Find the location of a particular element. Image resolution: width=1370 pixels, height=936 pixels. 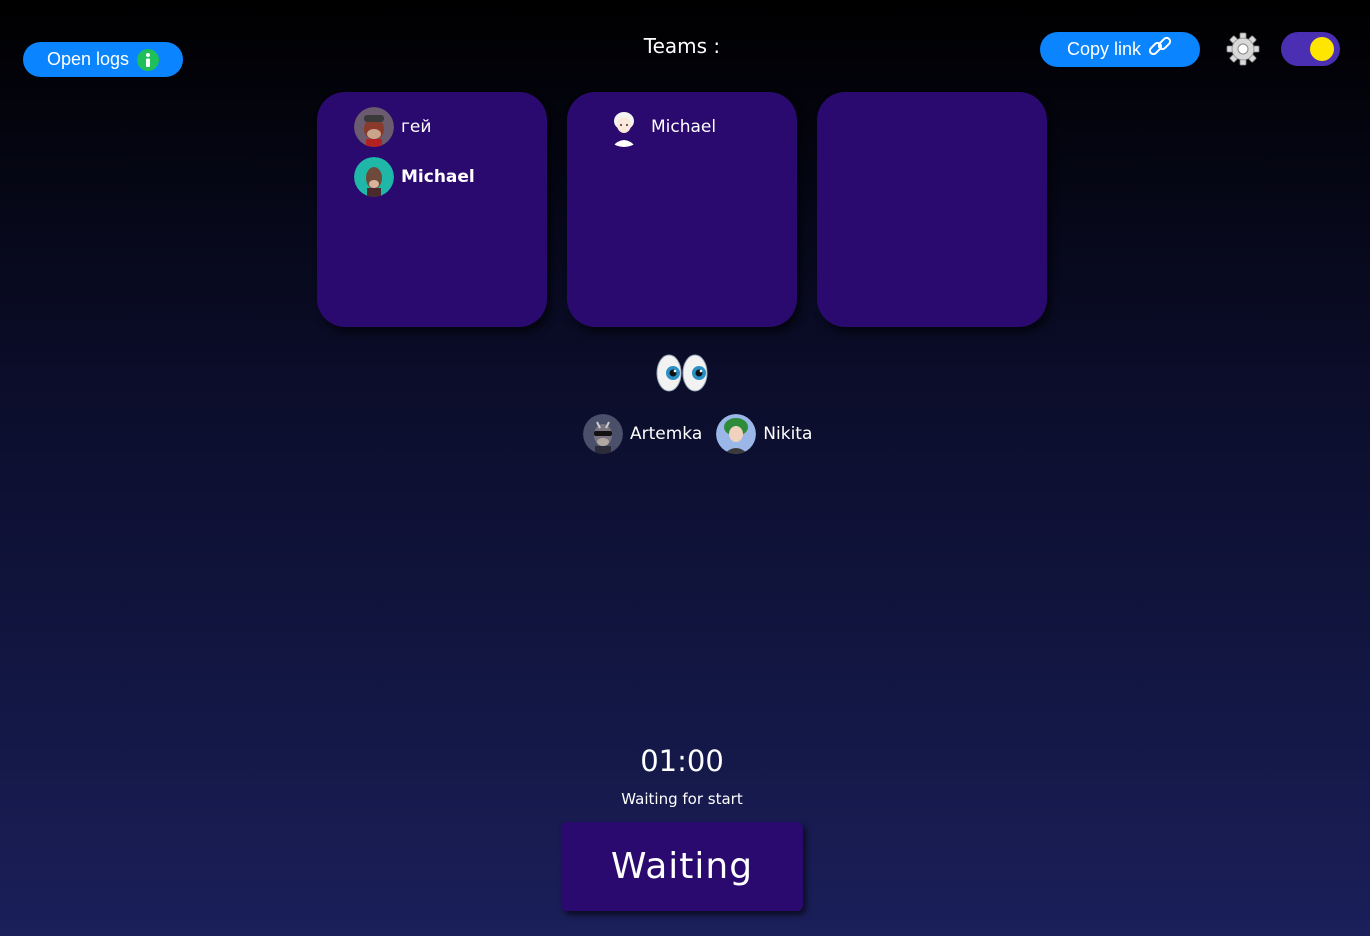

gear-icon is located at coordinates (1243, 49).